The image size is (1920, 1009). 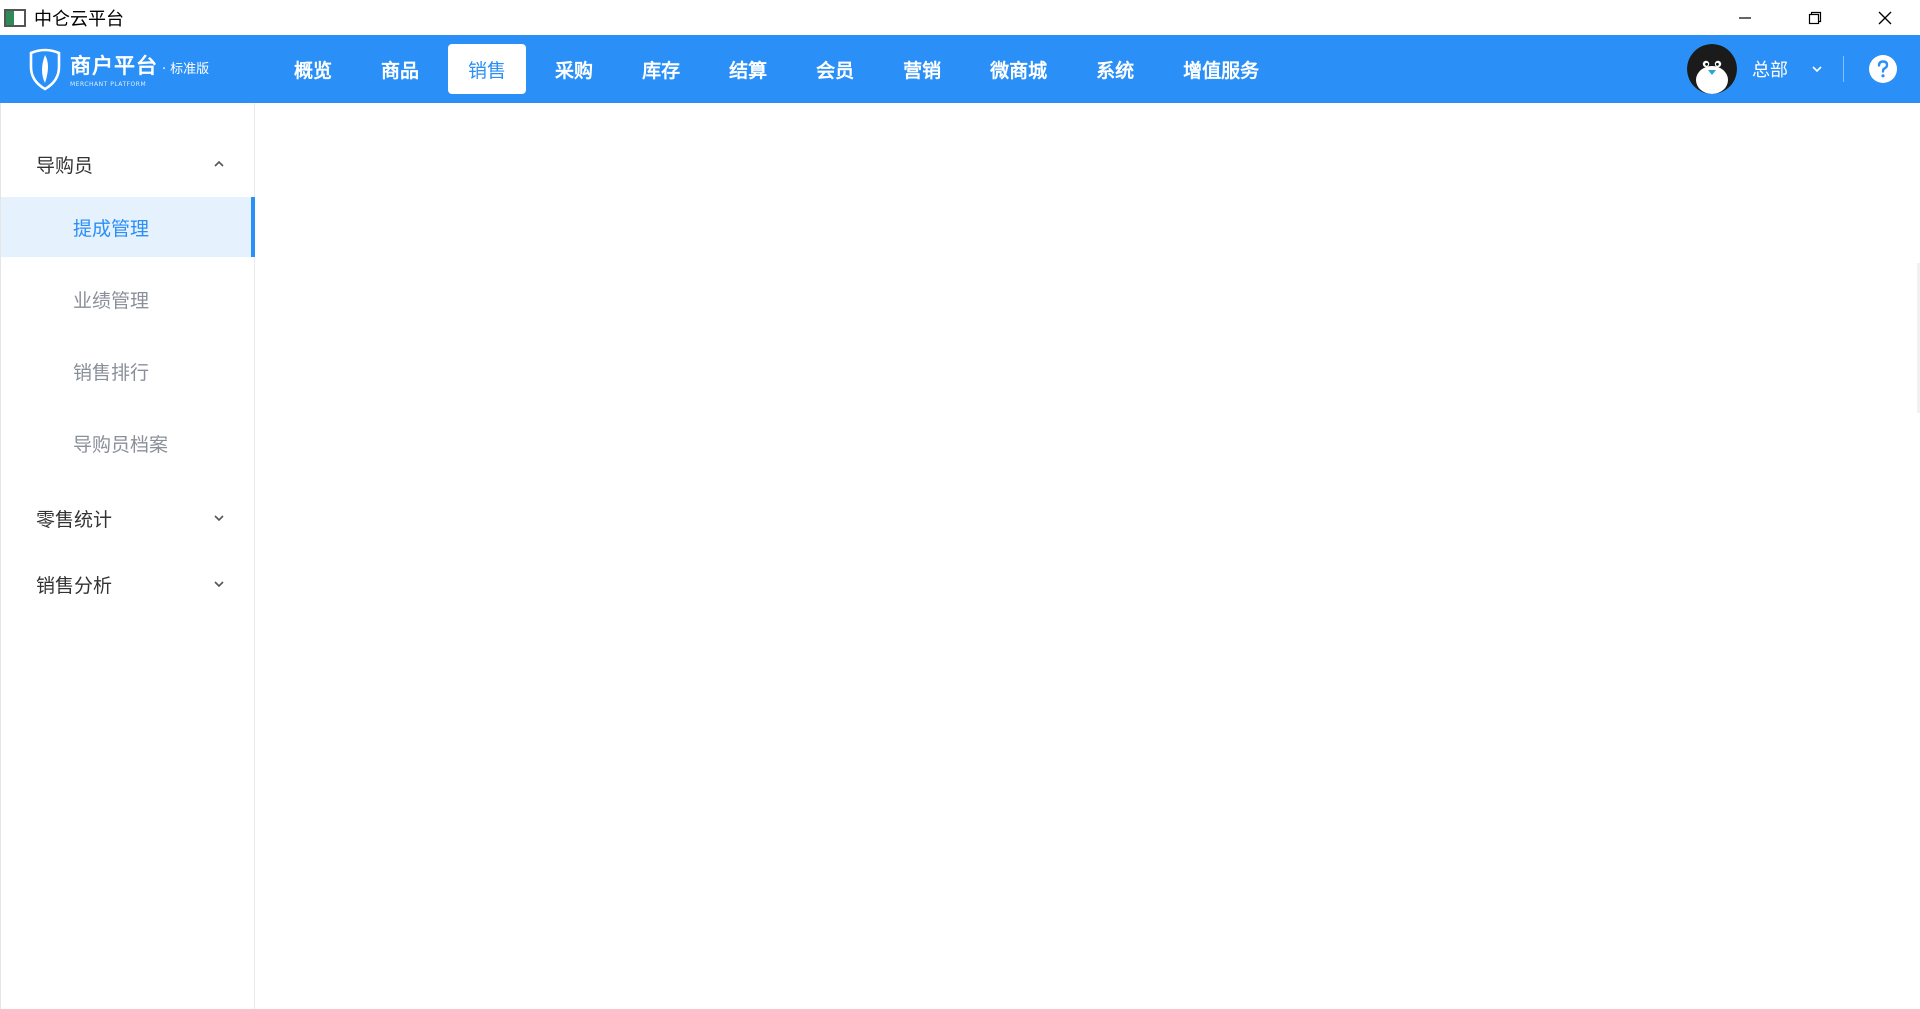 What do you see at coordinates (1883, 69) in the screenshot?
I see `help-icon` at bounding box center [1883, 69].